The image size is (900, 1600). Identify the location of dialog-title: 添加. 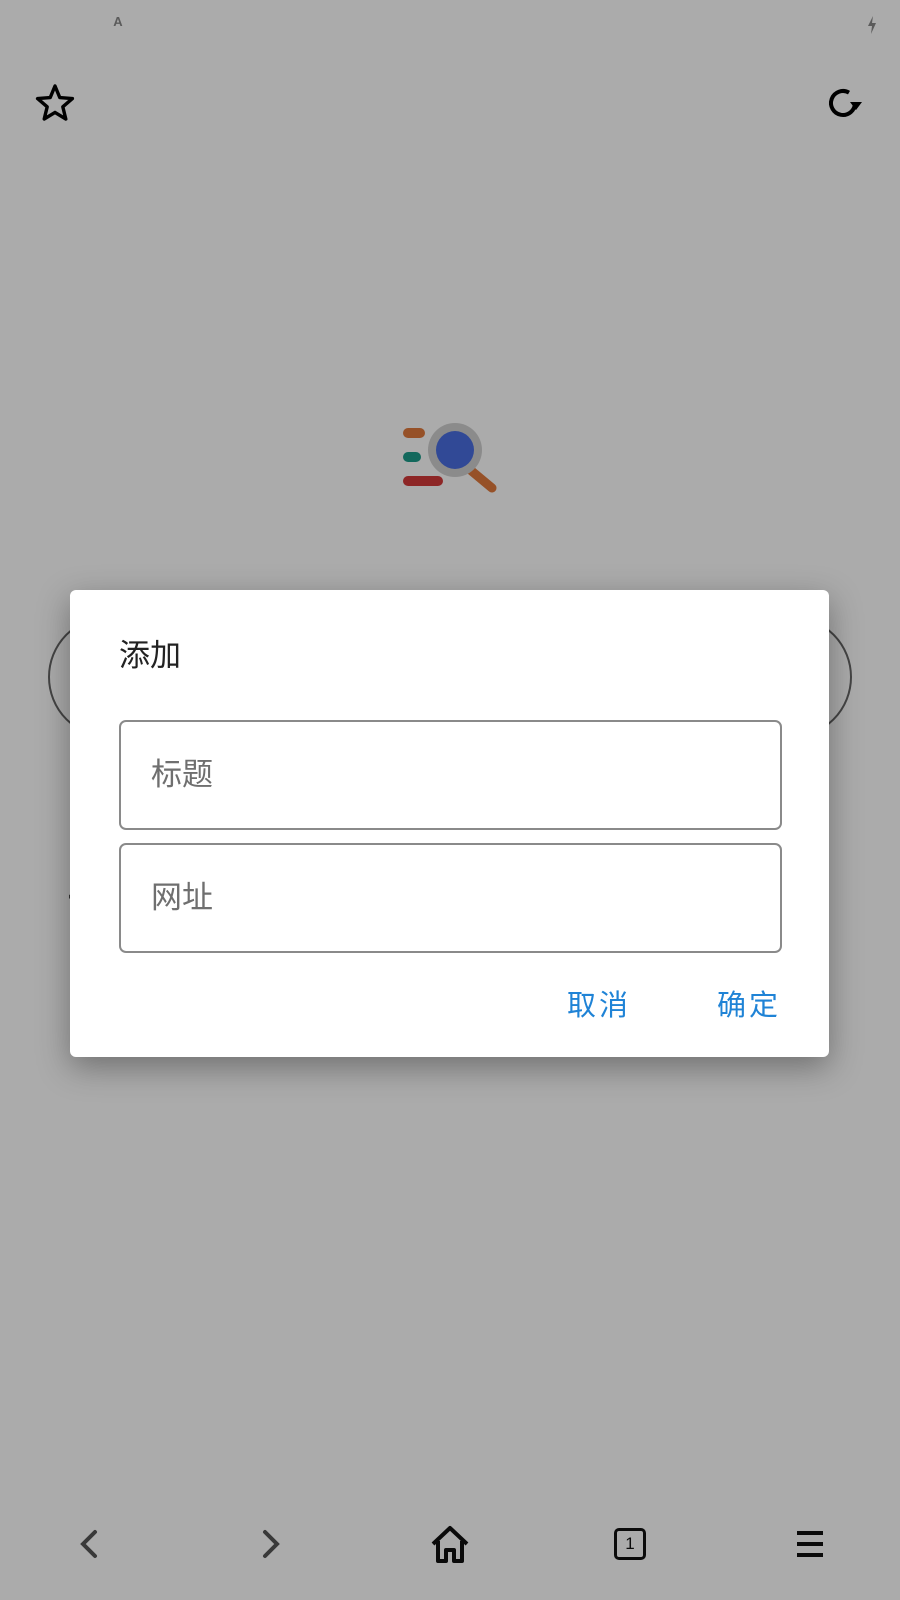
(150, 656).